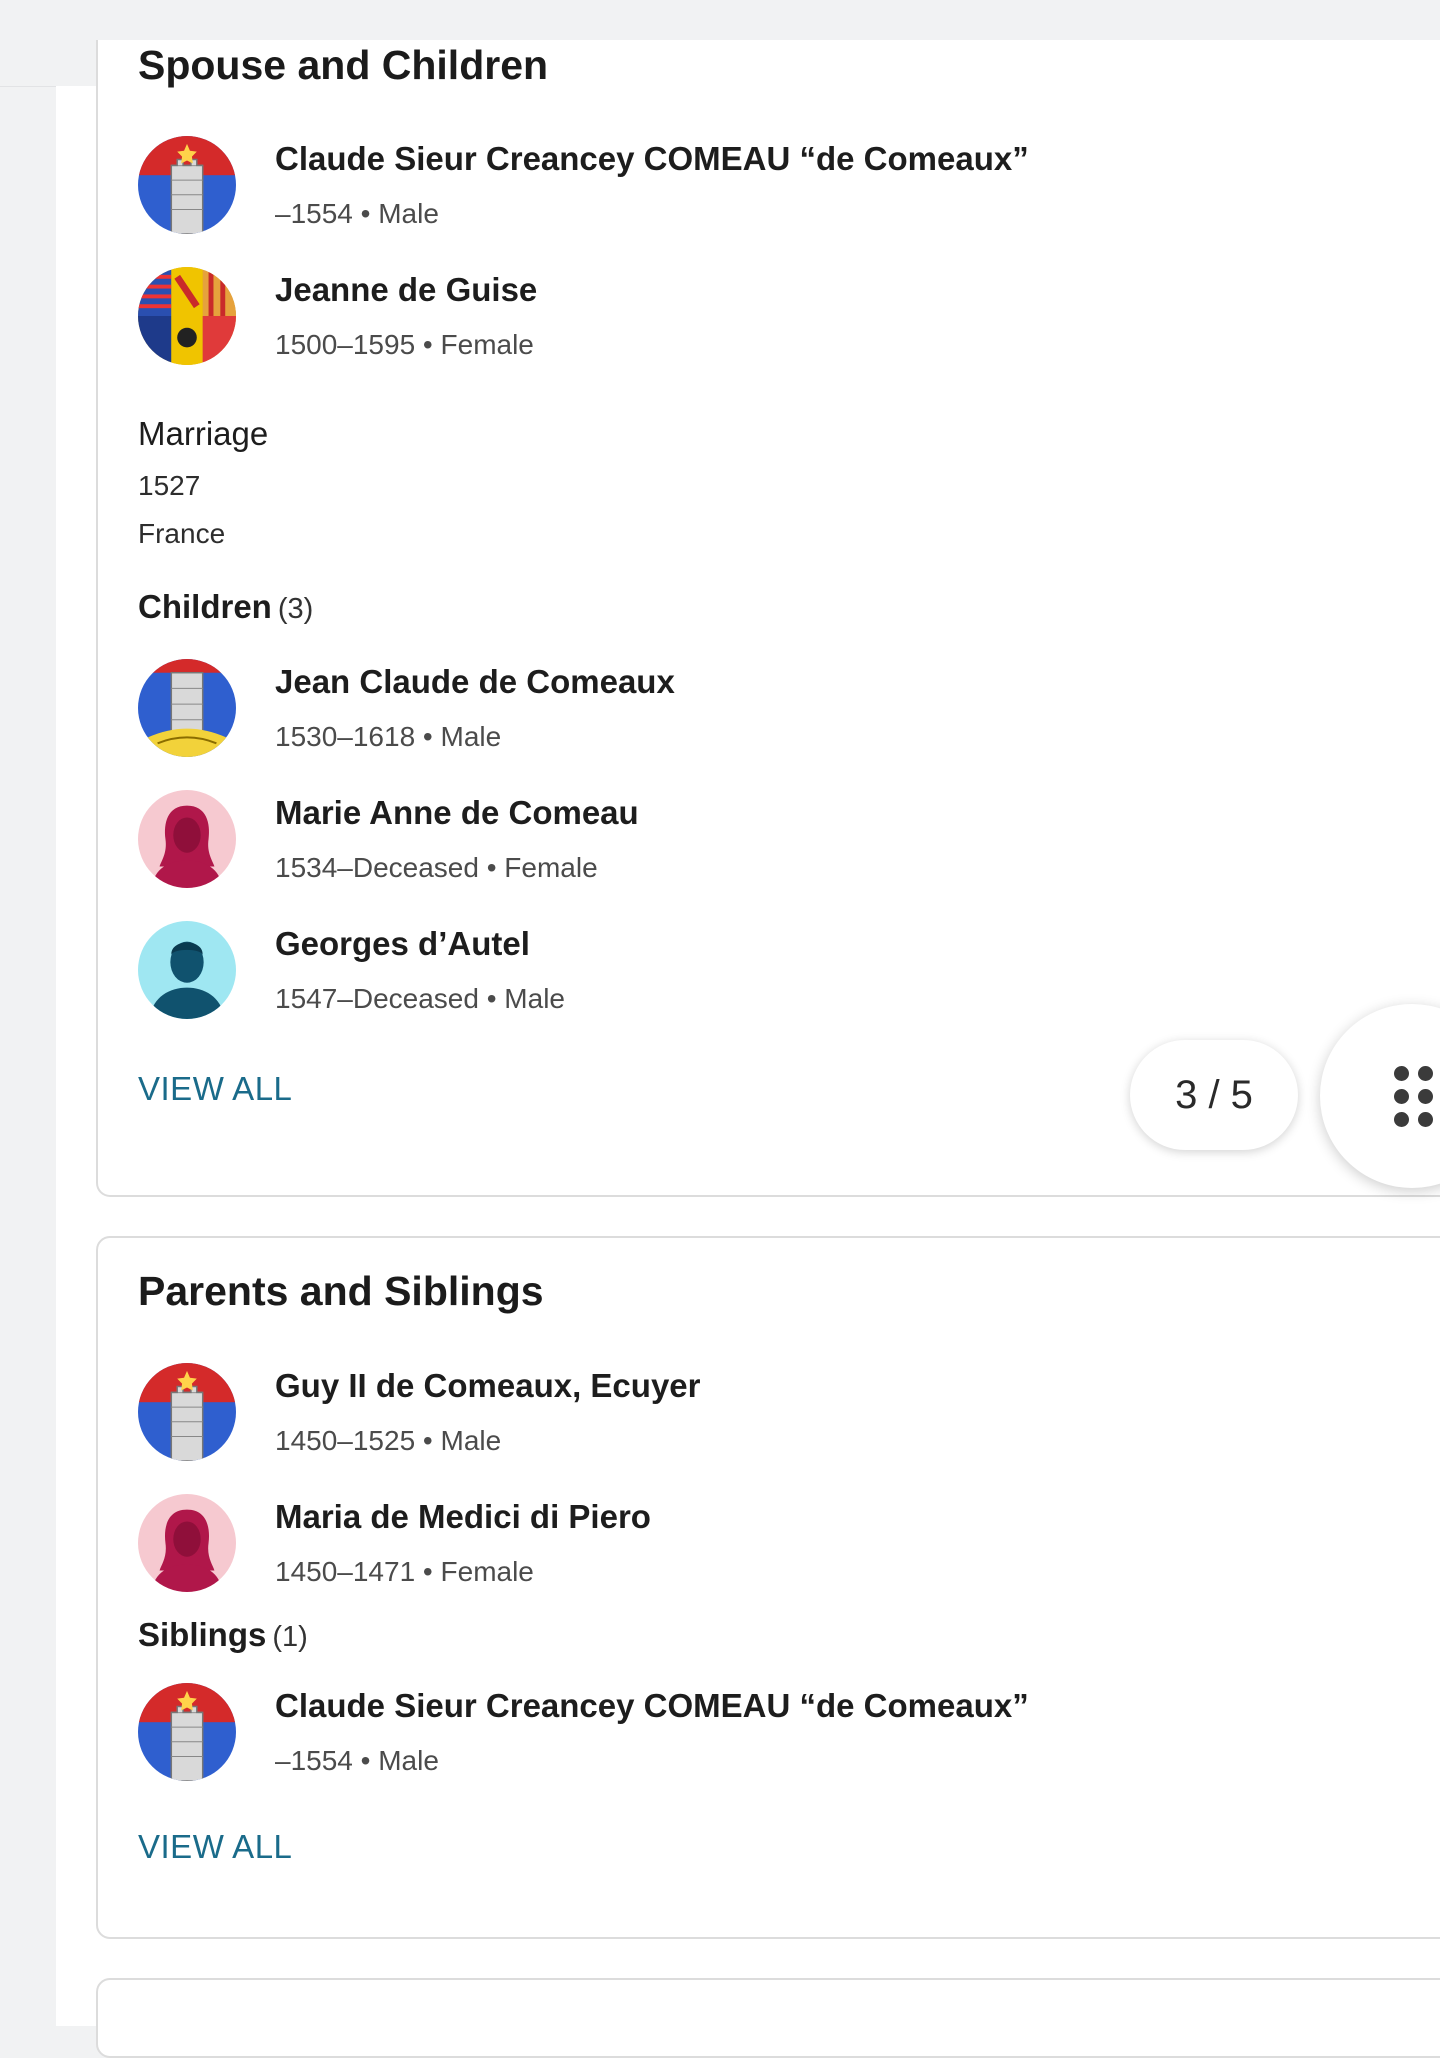  I want to click on next-section-card, so click(768, 2018).